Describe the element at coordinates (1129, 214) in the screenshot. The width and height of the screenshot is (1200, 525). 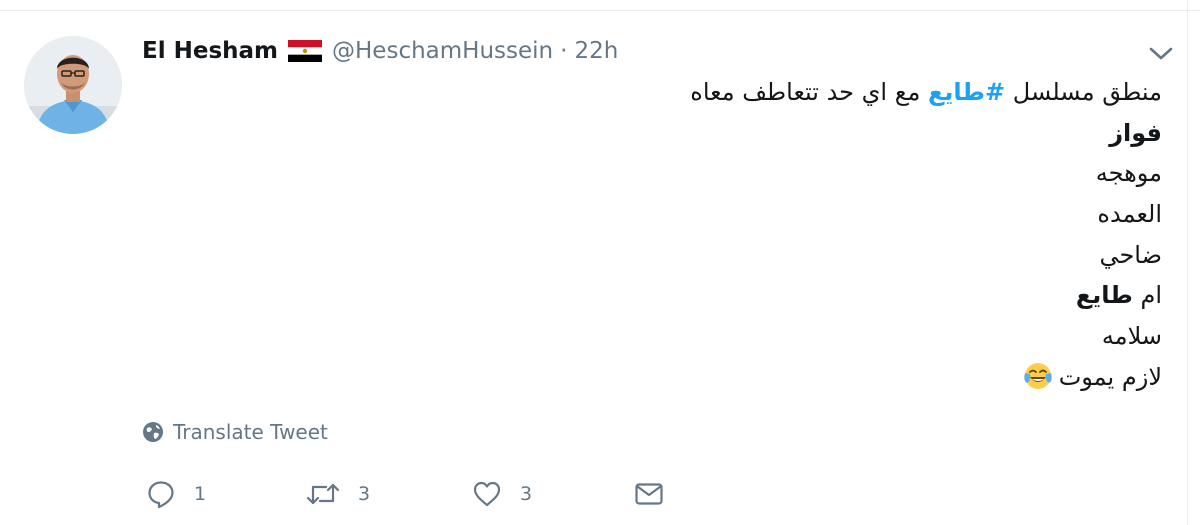
I see `tweet-line: العمده` at that location.